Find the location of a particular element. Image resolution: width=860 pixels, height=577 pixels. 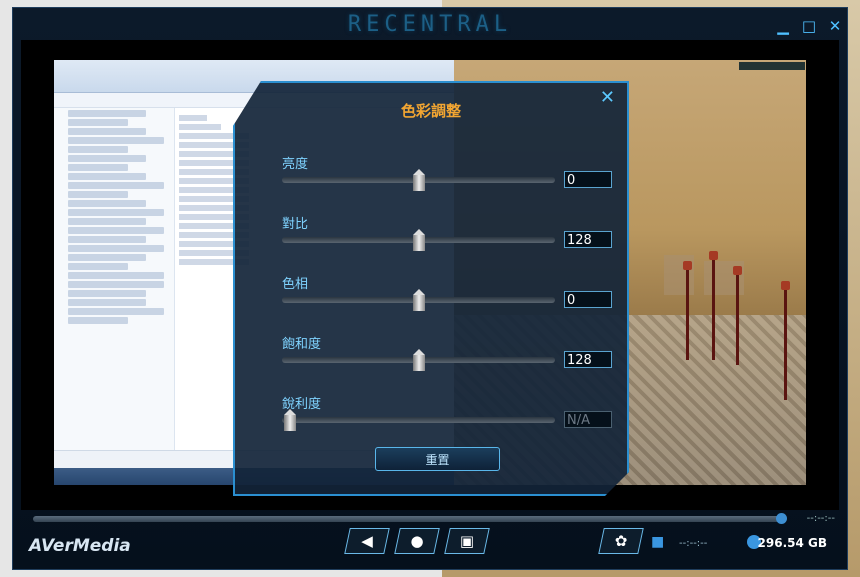

reset-button: 重置 is located at coordinates (437, 459).